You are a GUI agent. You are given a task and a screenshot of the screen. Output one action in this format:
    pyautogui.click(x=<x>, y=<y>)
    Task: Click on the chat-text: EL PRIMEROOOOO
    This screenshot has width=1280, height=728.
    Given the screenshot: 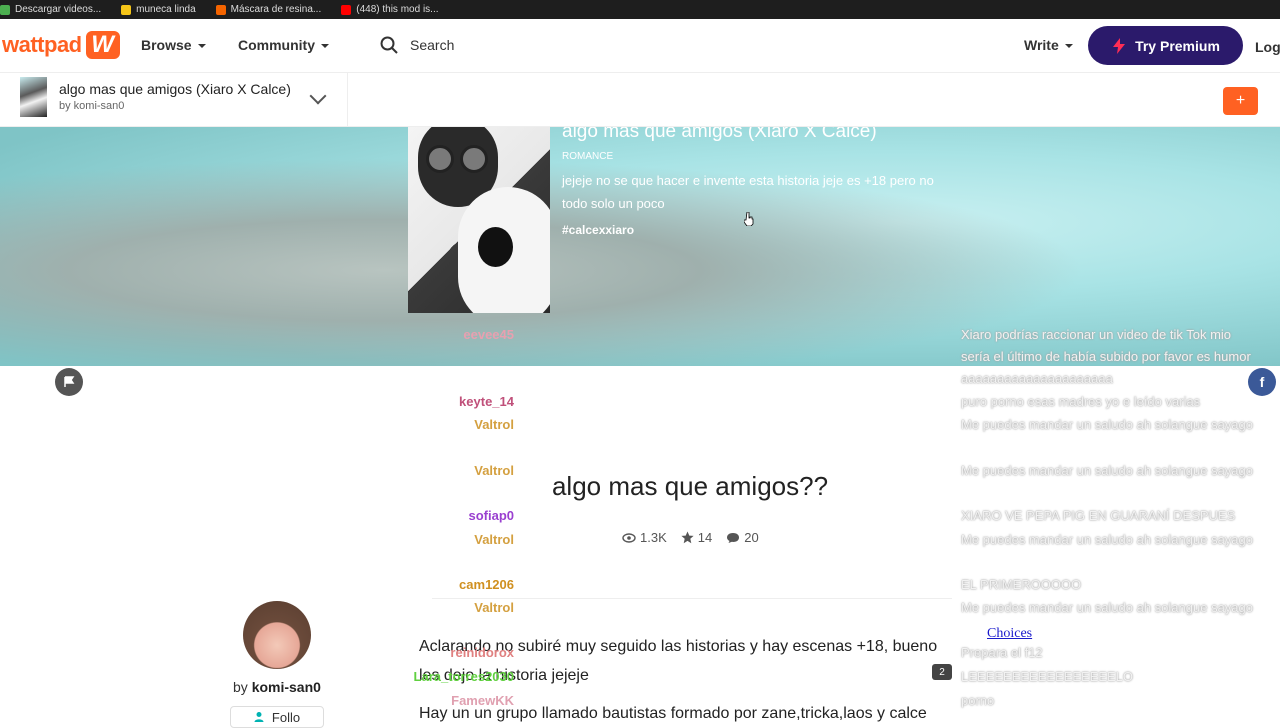 What is the action you would take?
    pyautogui.click(x=1021, y=584)
    